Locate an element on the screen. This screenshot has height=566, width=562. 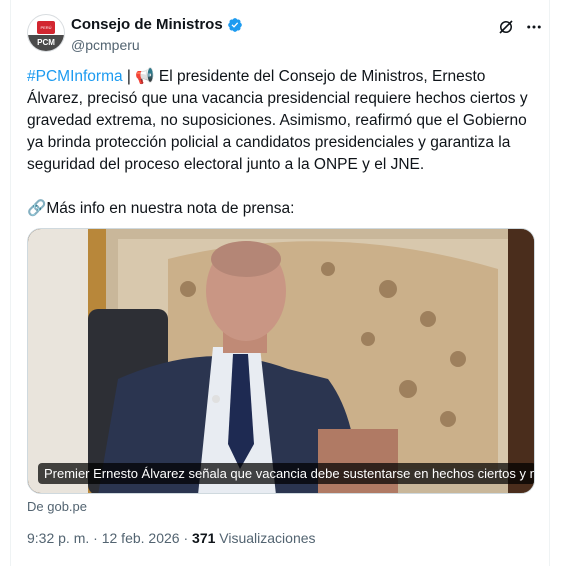
link-source: De gob.pe is located at coordinates (57, 506).